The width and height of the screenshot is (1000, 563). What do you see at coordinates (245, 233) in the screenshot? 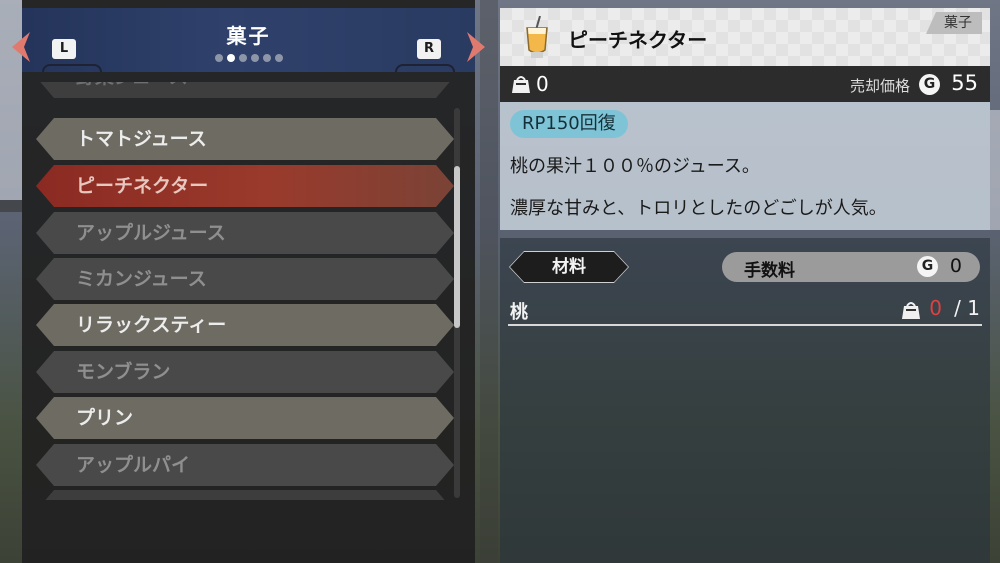
I see `list-item: アップルジュース` at bounding box center [245, 233].